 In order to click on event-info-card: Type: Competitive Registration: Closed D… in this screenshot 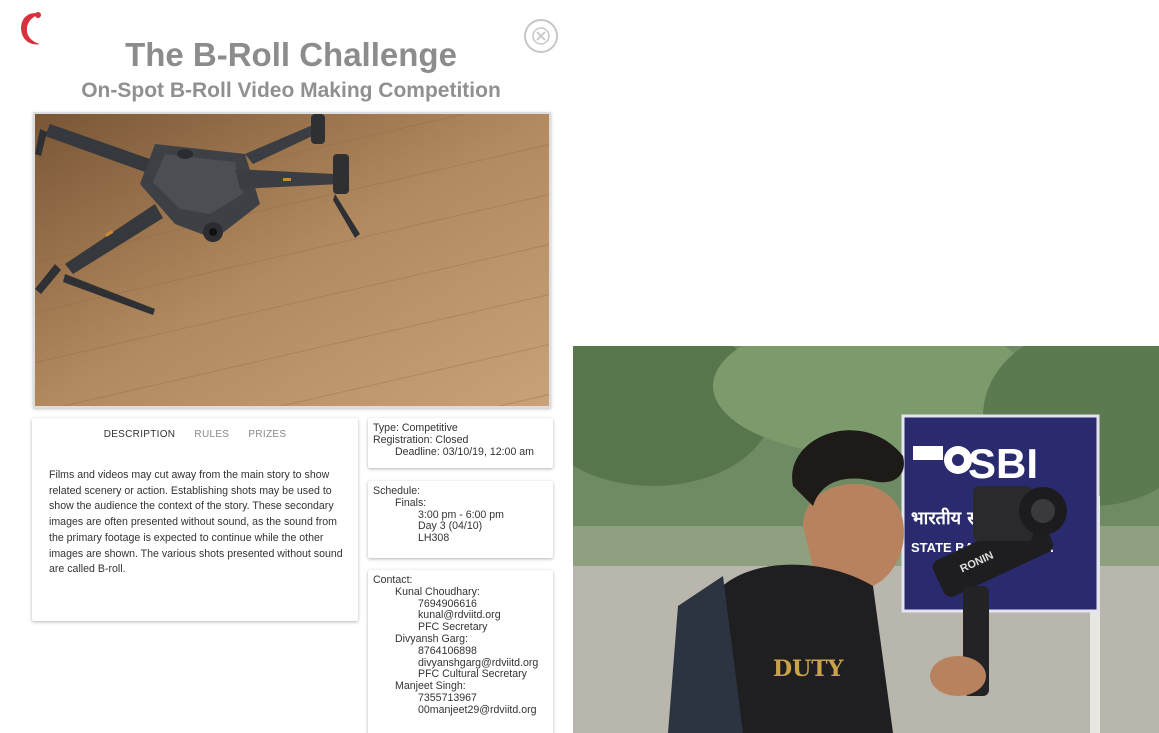, I will do `click(460, 443)`.